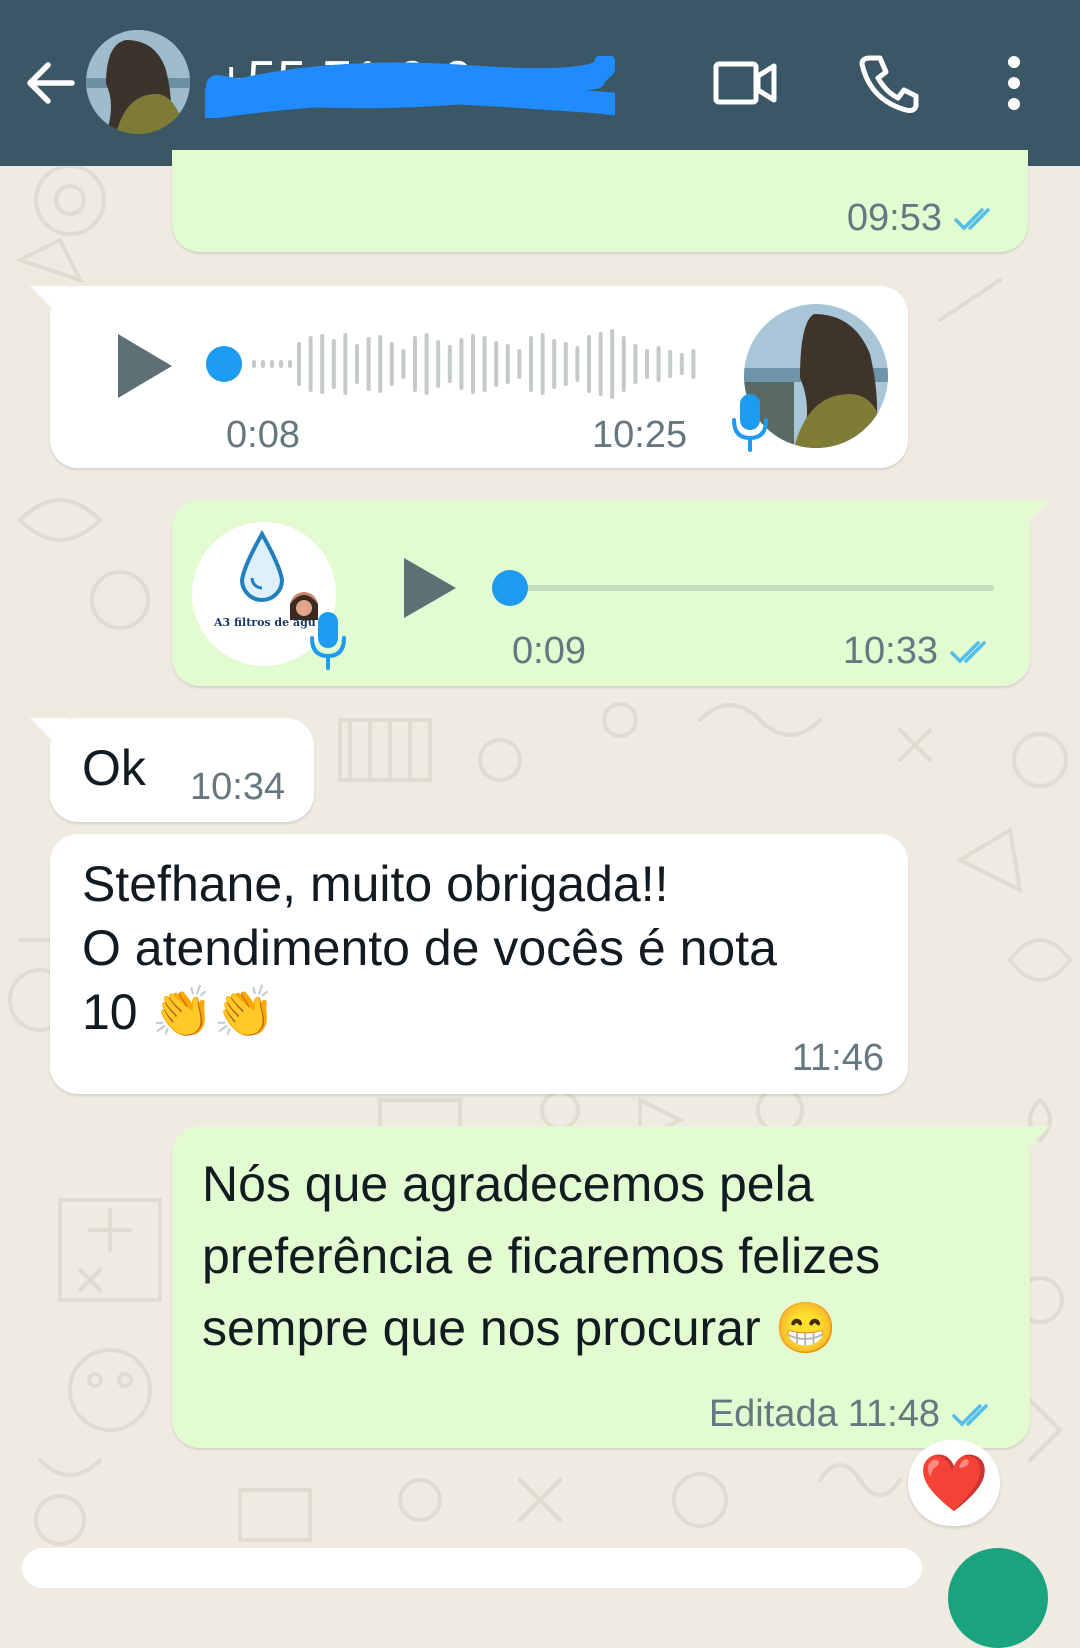 The image size is (1080, 1648). Describe the element at coordinates (50, 83) in the screenshot. I see `arrow-left-icon` at that location.